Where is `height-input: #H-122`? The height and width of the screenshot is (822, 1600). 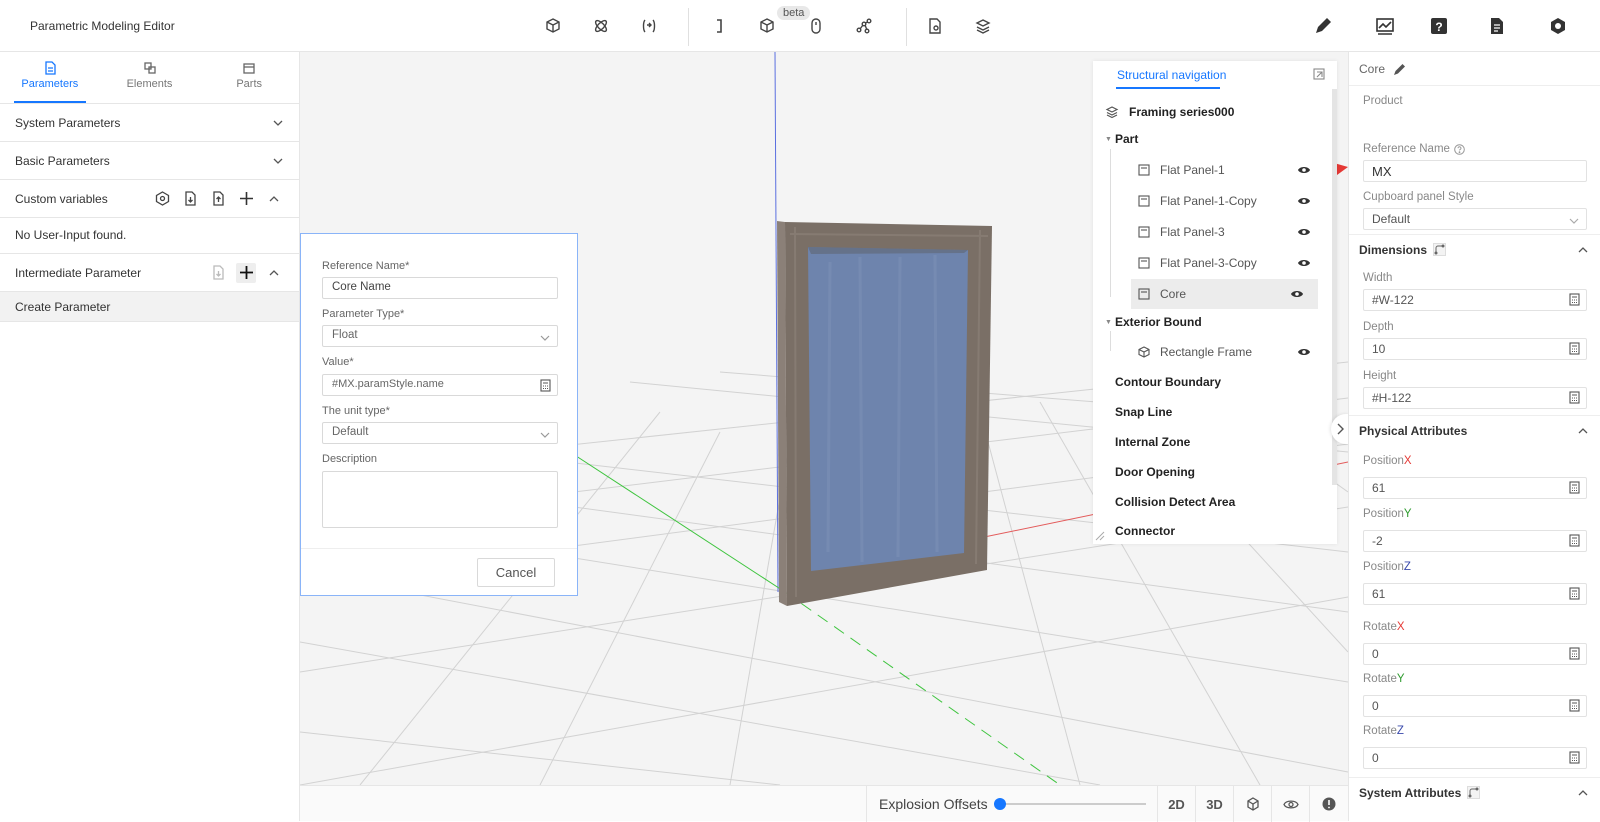
height-input: #H-122 is located at coordinates (1475, 398).